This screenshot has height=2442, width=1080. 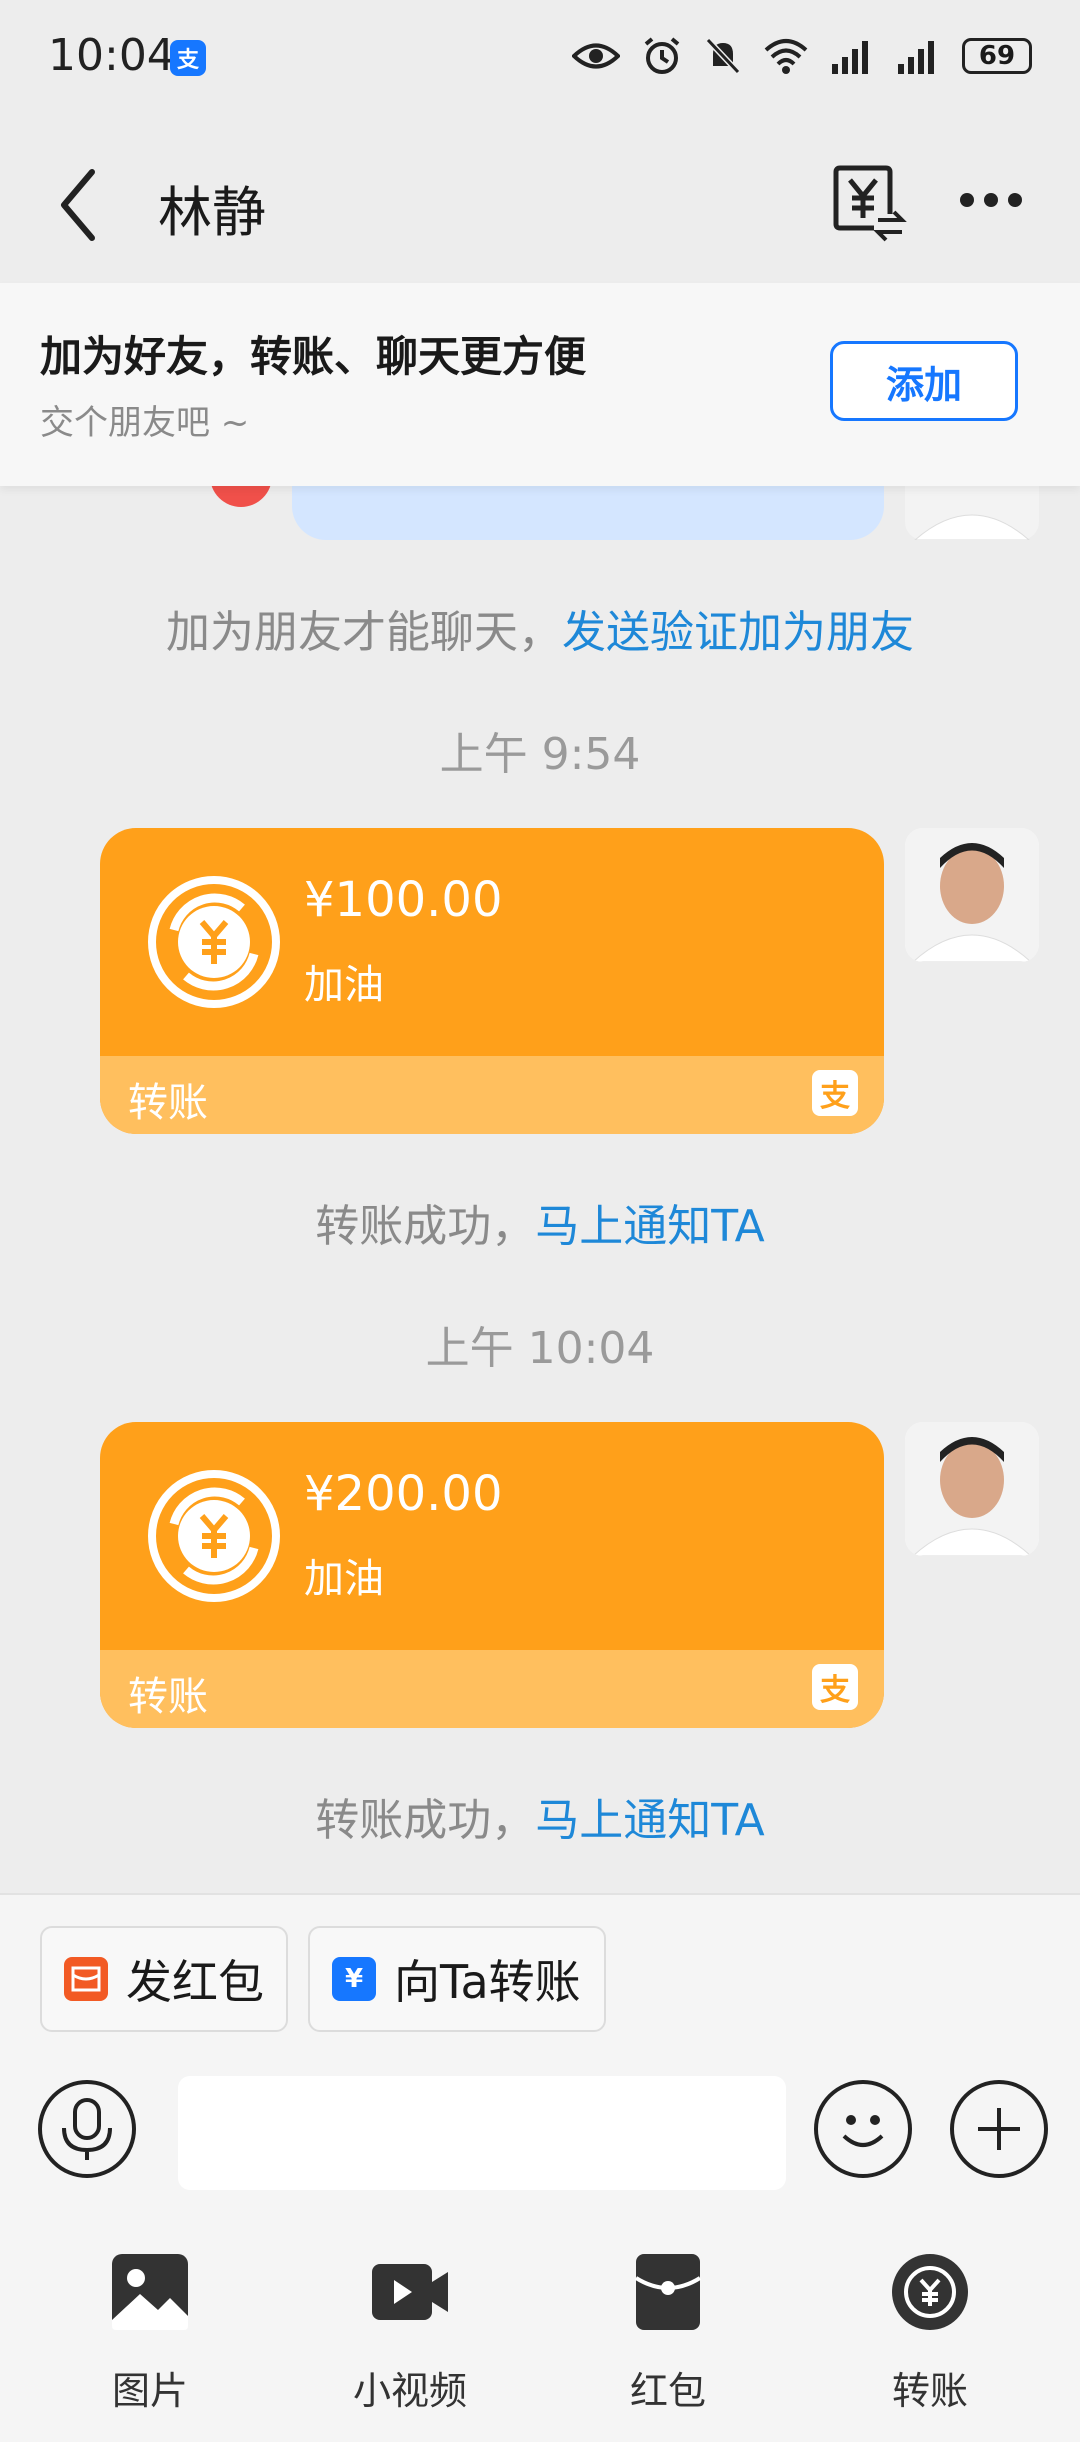 I want to click on tool-label: 红包, so click(x=667, y=2391).